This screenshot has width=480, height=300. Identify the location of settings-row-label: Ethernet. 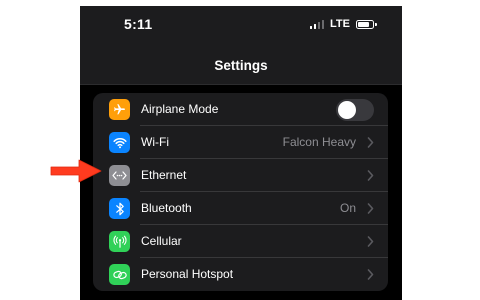
(164, 175).